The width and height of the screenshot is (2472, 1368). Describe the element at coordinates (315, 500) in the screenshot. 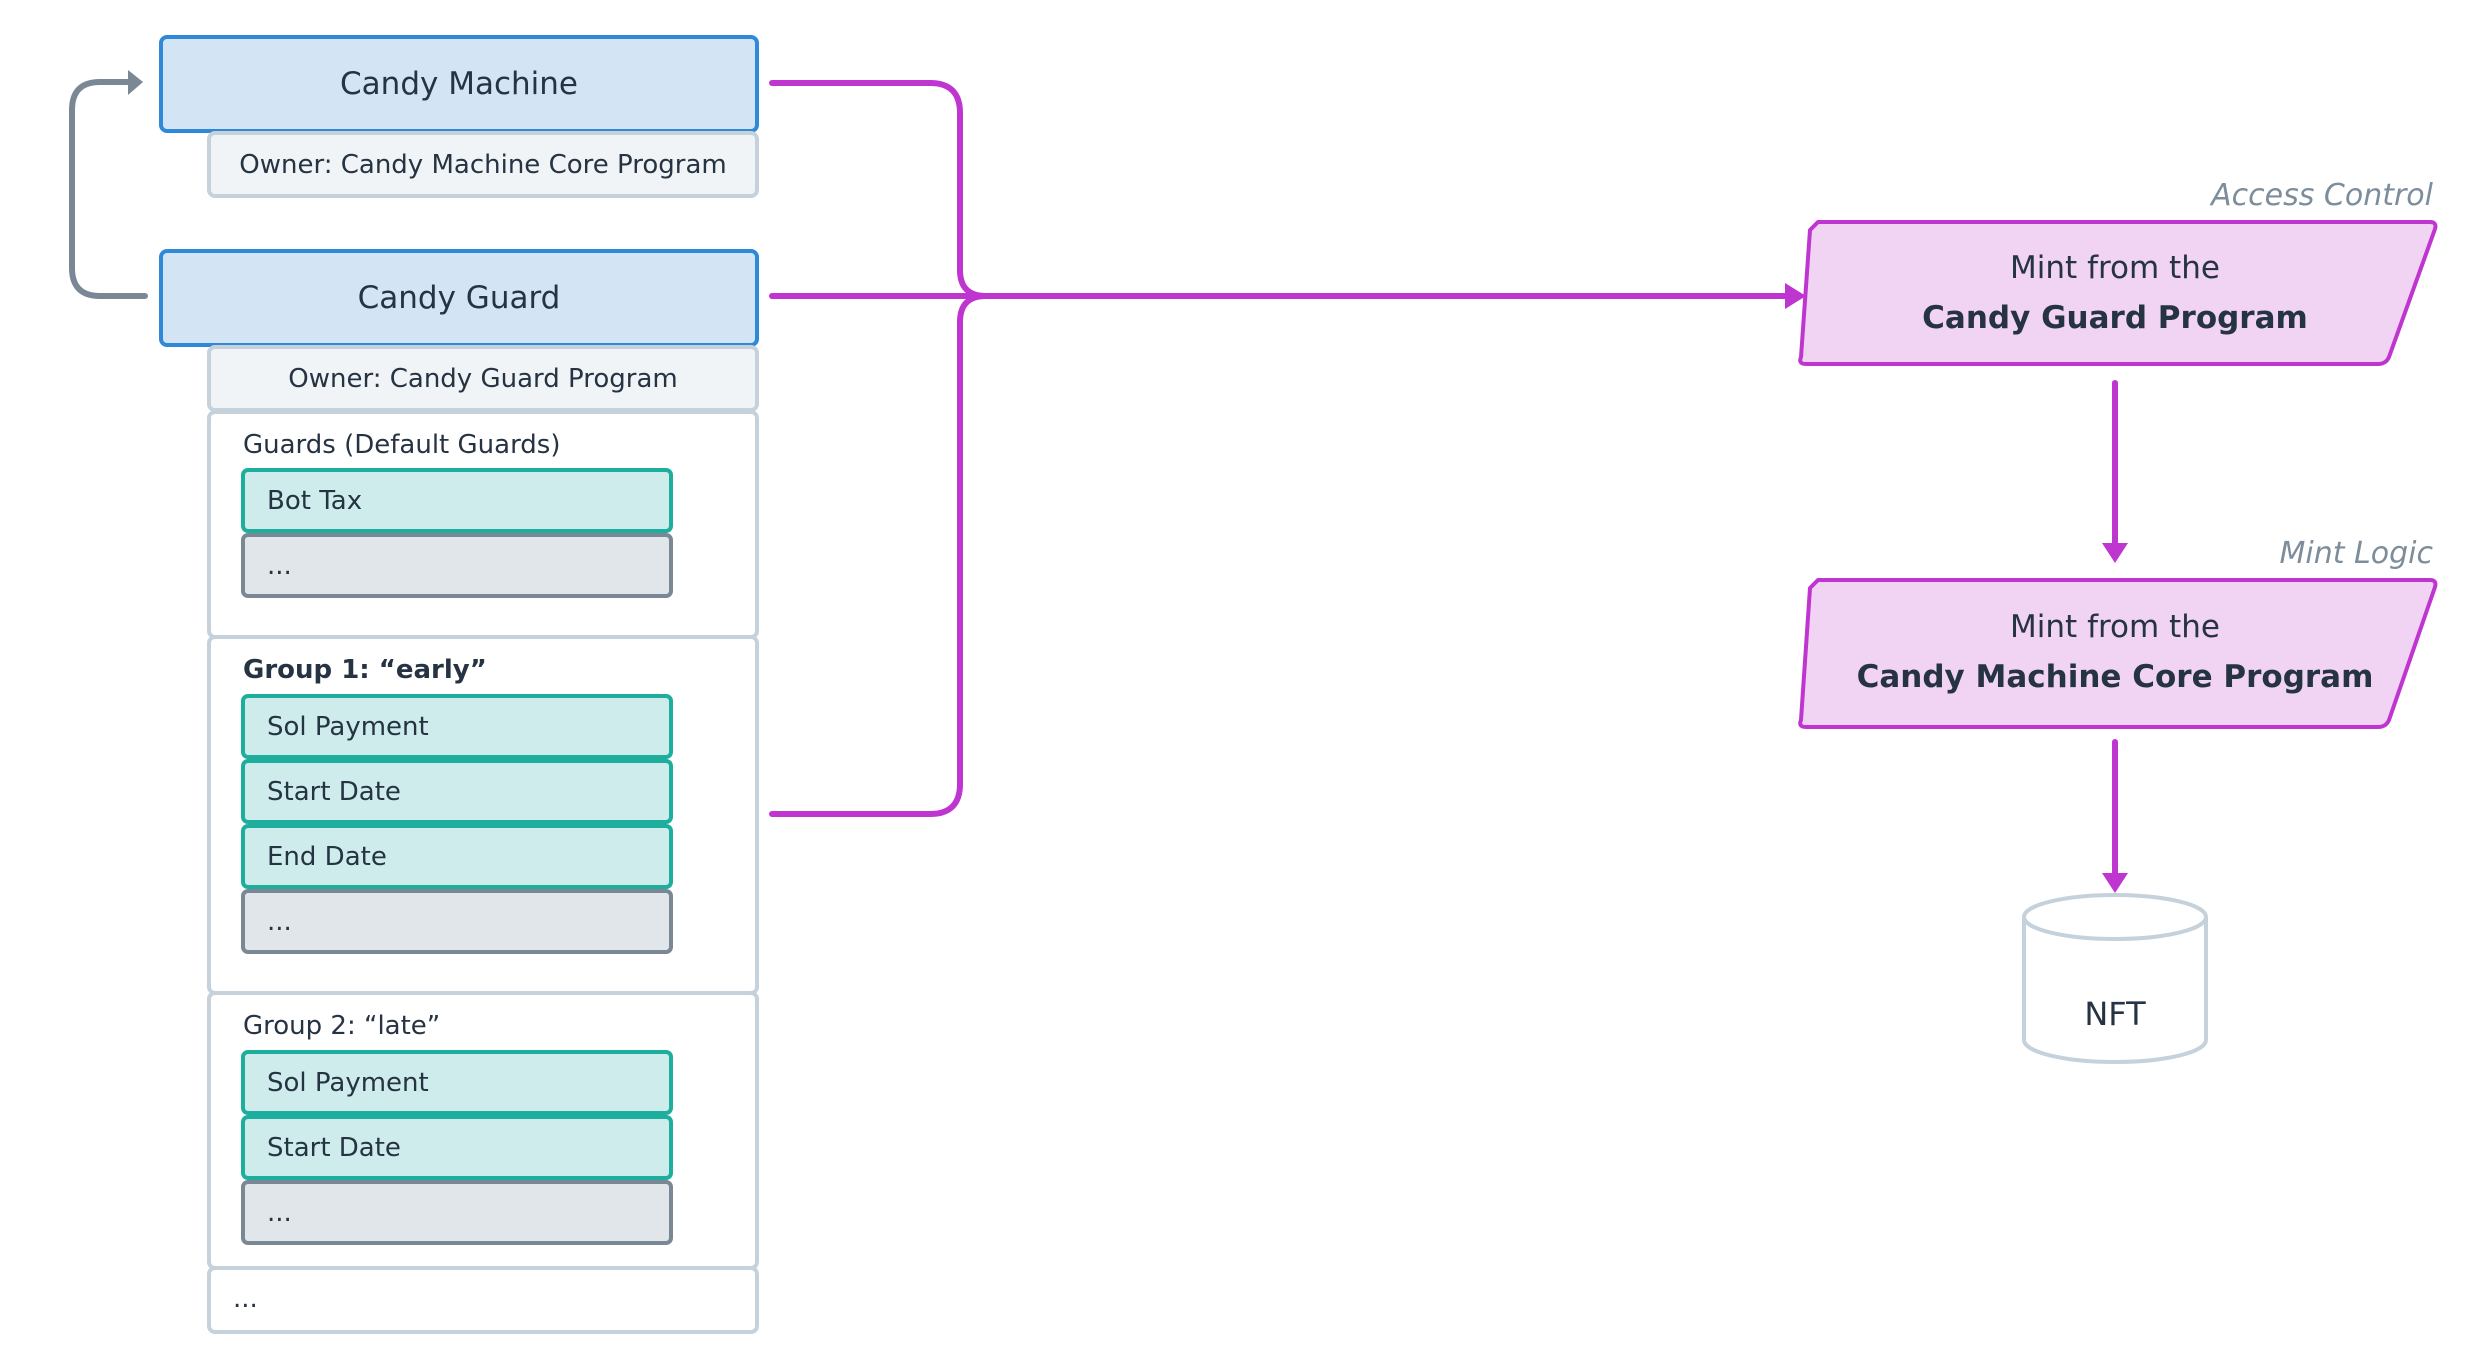

I see `guard-item-label: Bot Tax` at that location.